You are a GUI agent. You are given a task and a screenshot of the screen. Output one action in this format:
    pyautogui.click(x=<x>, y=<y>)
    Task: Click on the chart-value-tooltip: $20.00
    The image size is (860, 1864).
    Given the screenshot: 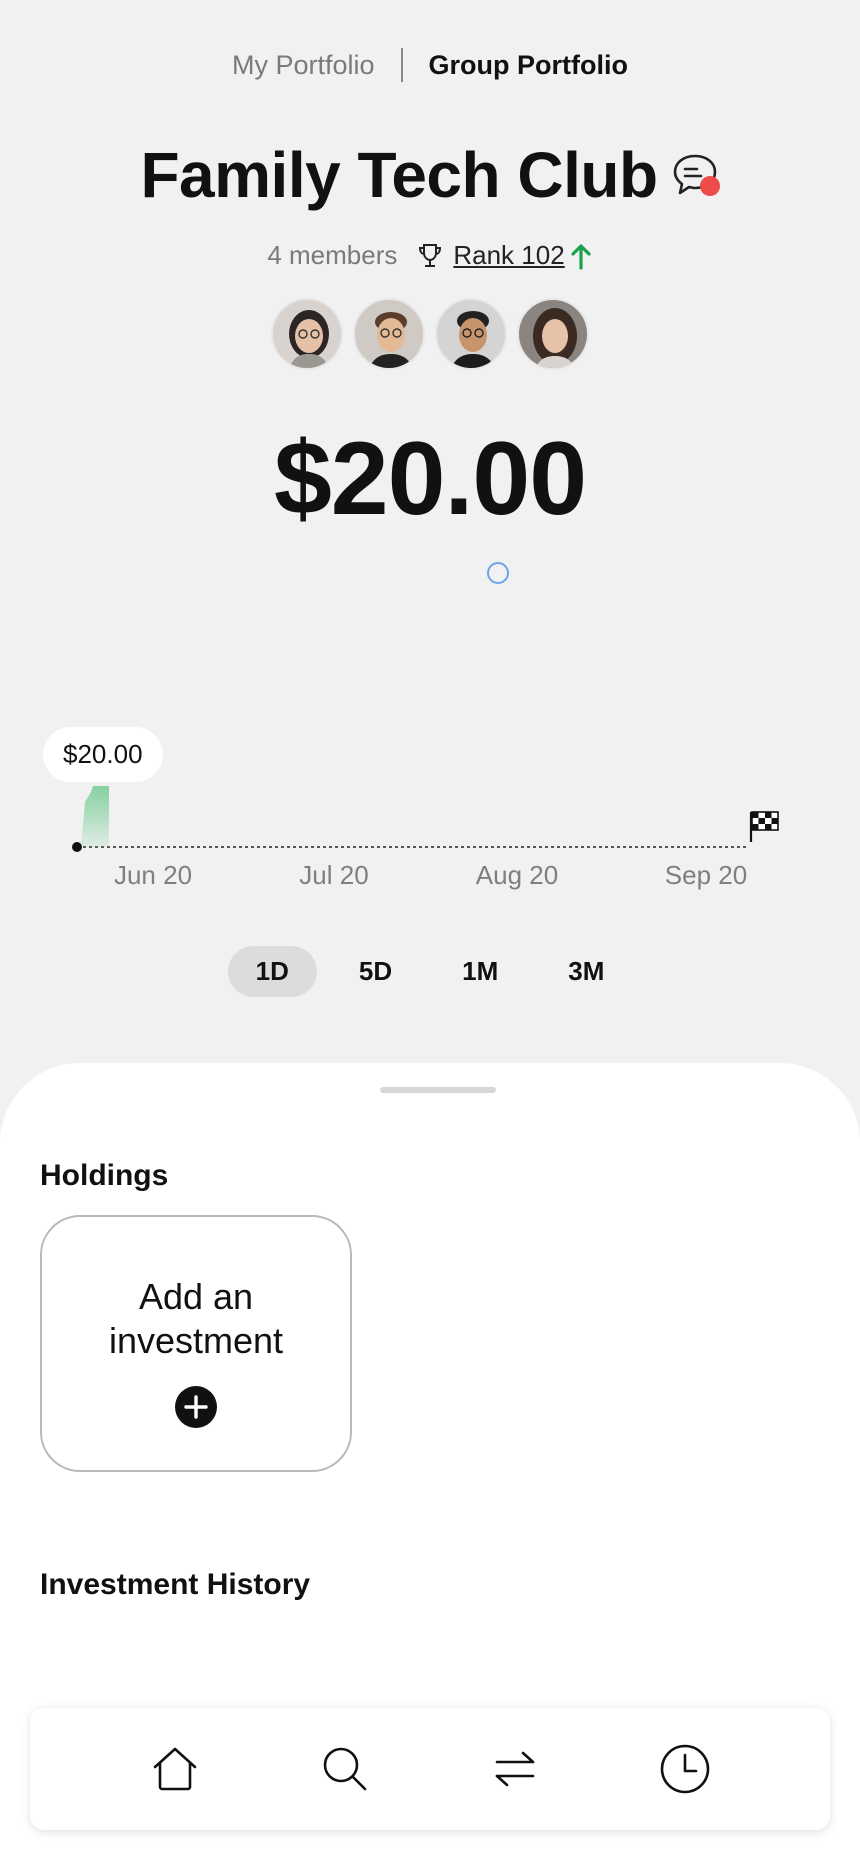 What is the action you would take?
    pyautogui.click(x=103, y=754)
    